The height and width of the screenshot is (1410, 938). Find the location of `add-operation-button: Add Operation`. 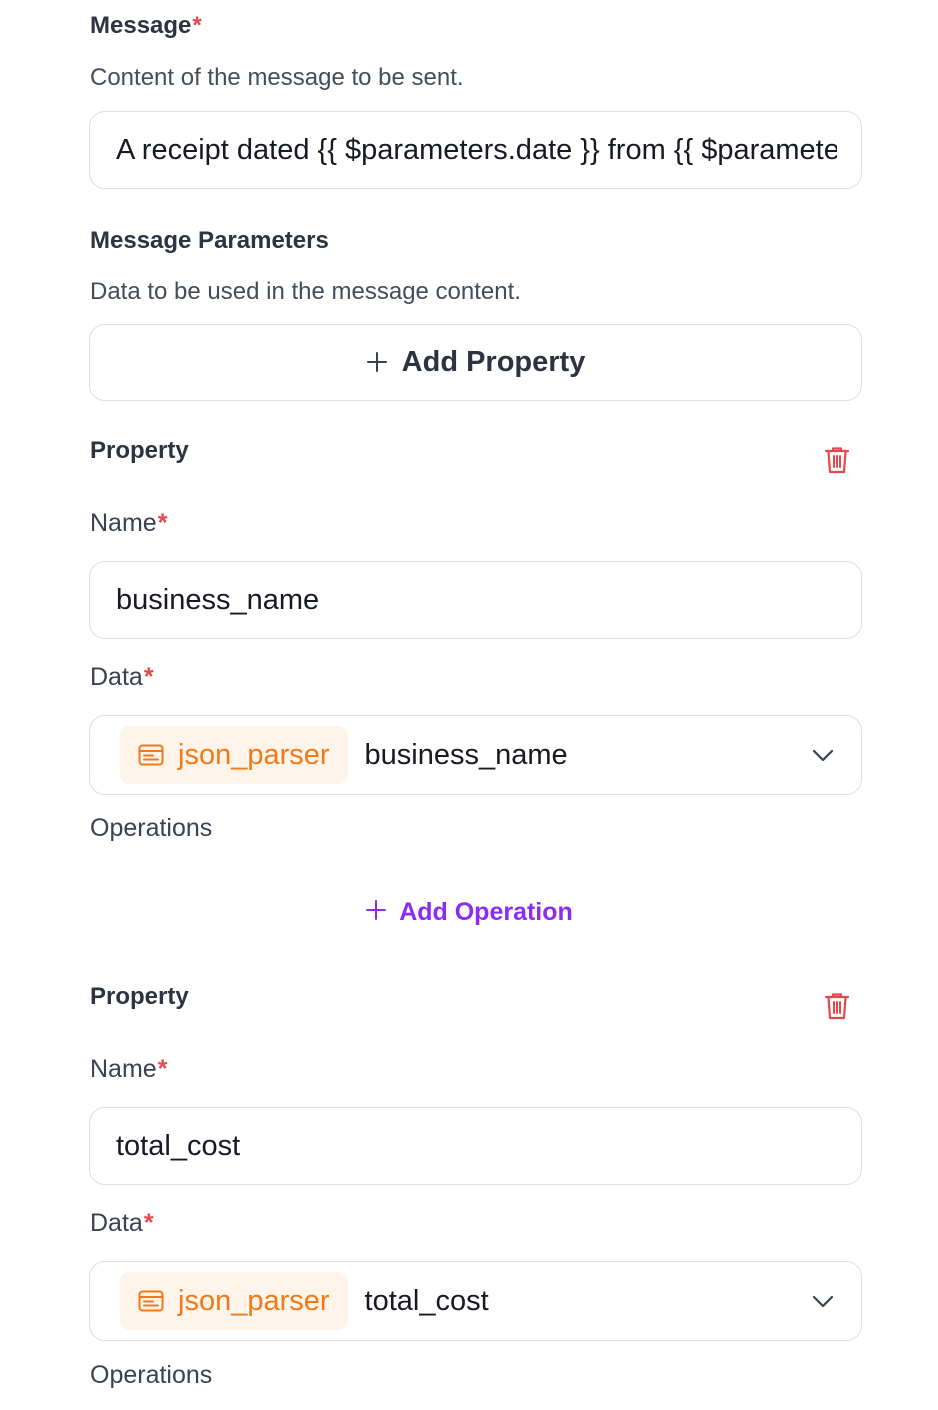

add-operation-button: Add Operation is located at coordinates (469, 912).